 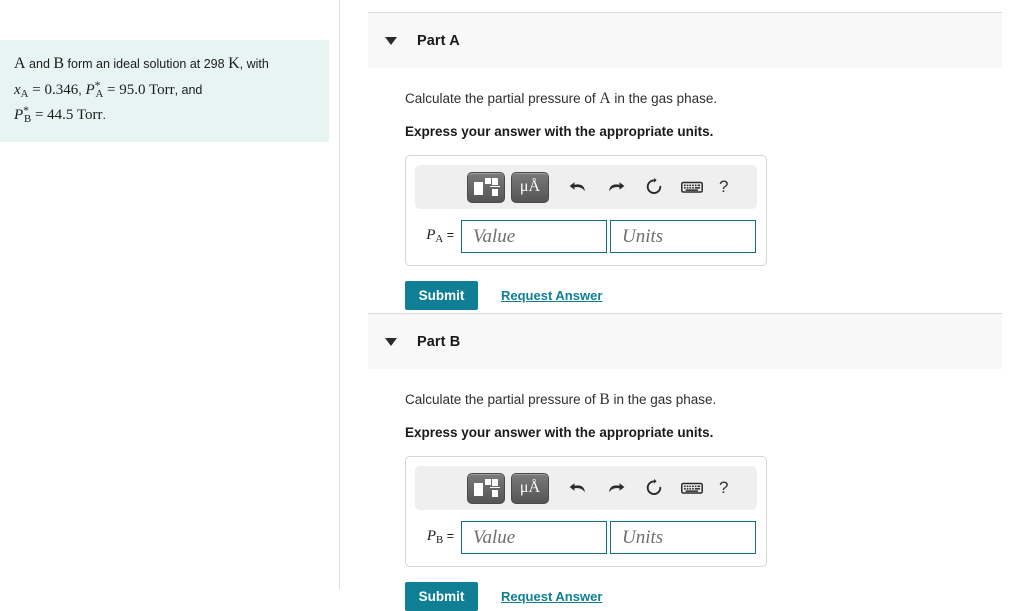 What do you see at coordinates (431, 235) in the screenshot?
I see `part-a-variable-symbol: P` at bounding box center [431, 235].